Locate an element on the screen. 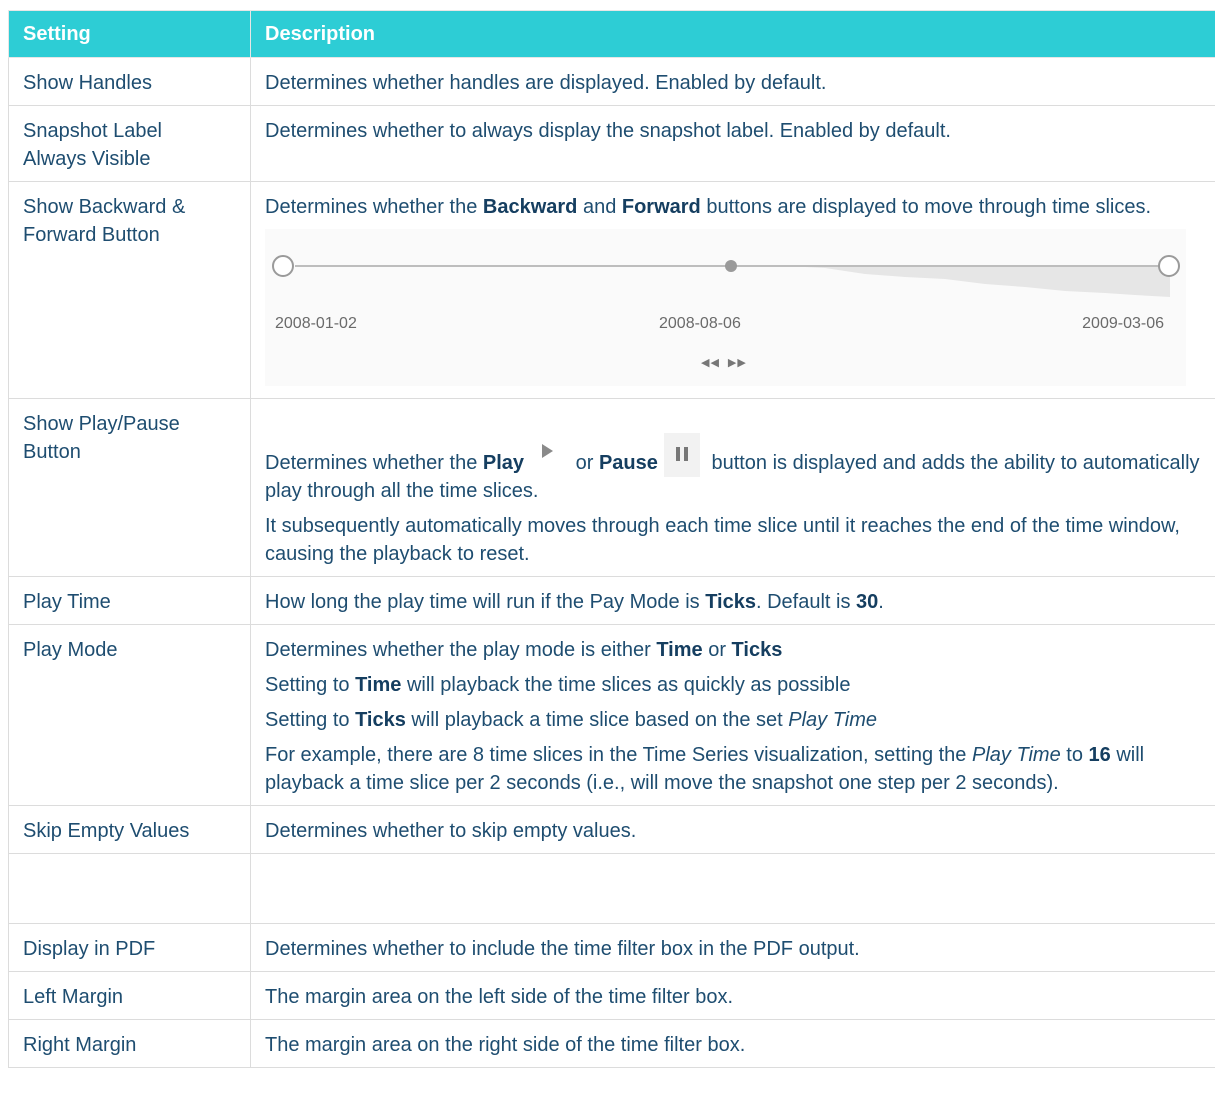  setting-cell is located at coordinates (129, 888).